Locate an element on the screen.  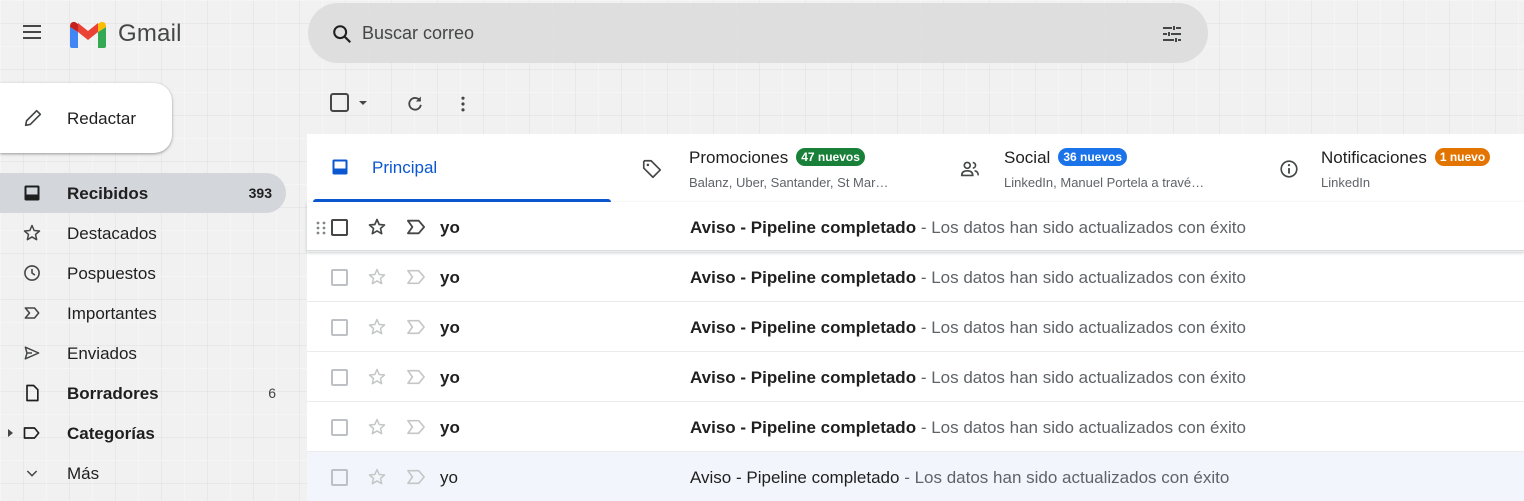
sidebar-item-categorias: Categorías is located at coordinates (145, 433).